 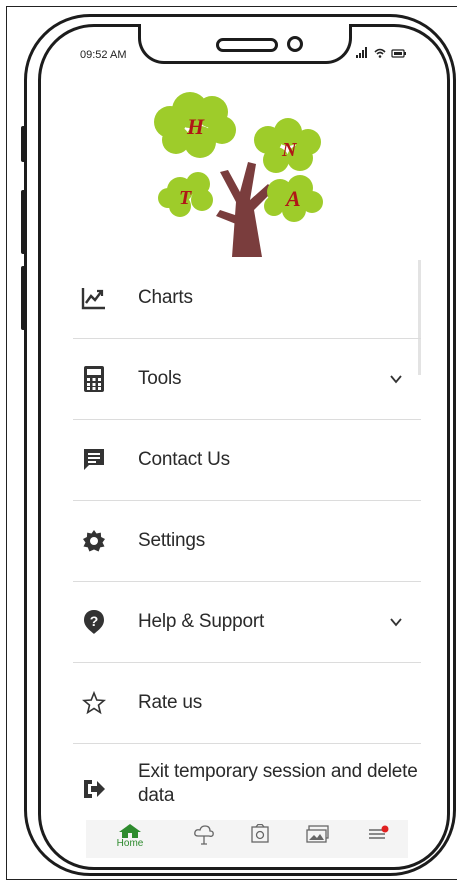 I want to click on bottom-navigation: Home, so click(x=247, y=839).